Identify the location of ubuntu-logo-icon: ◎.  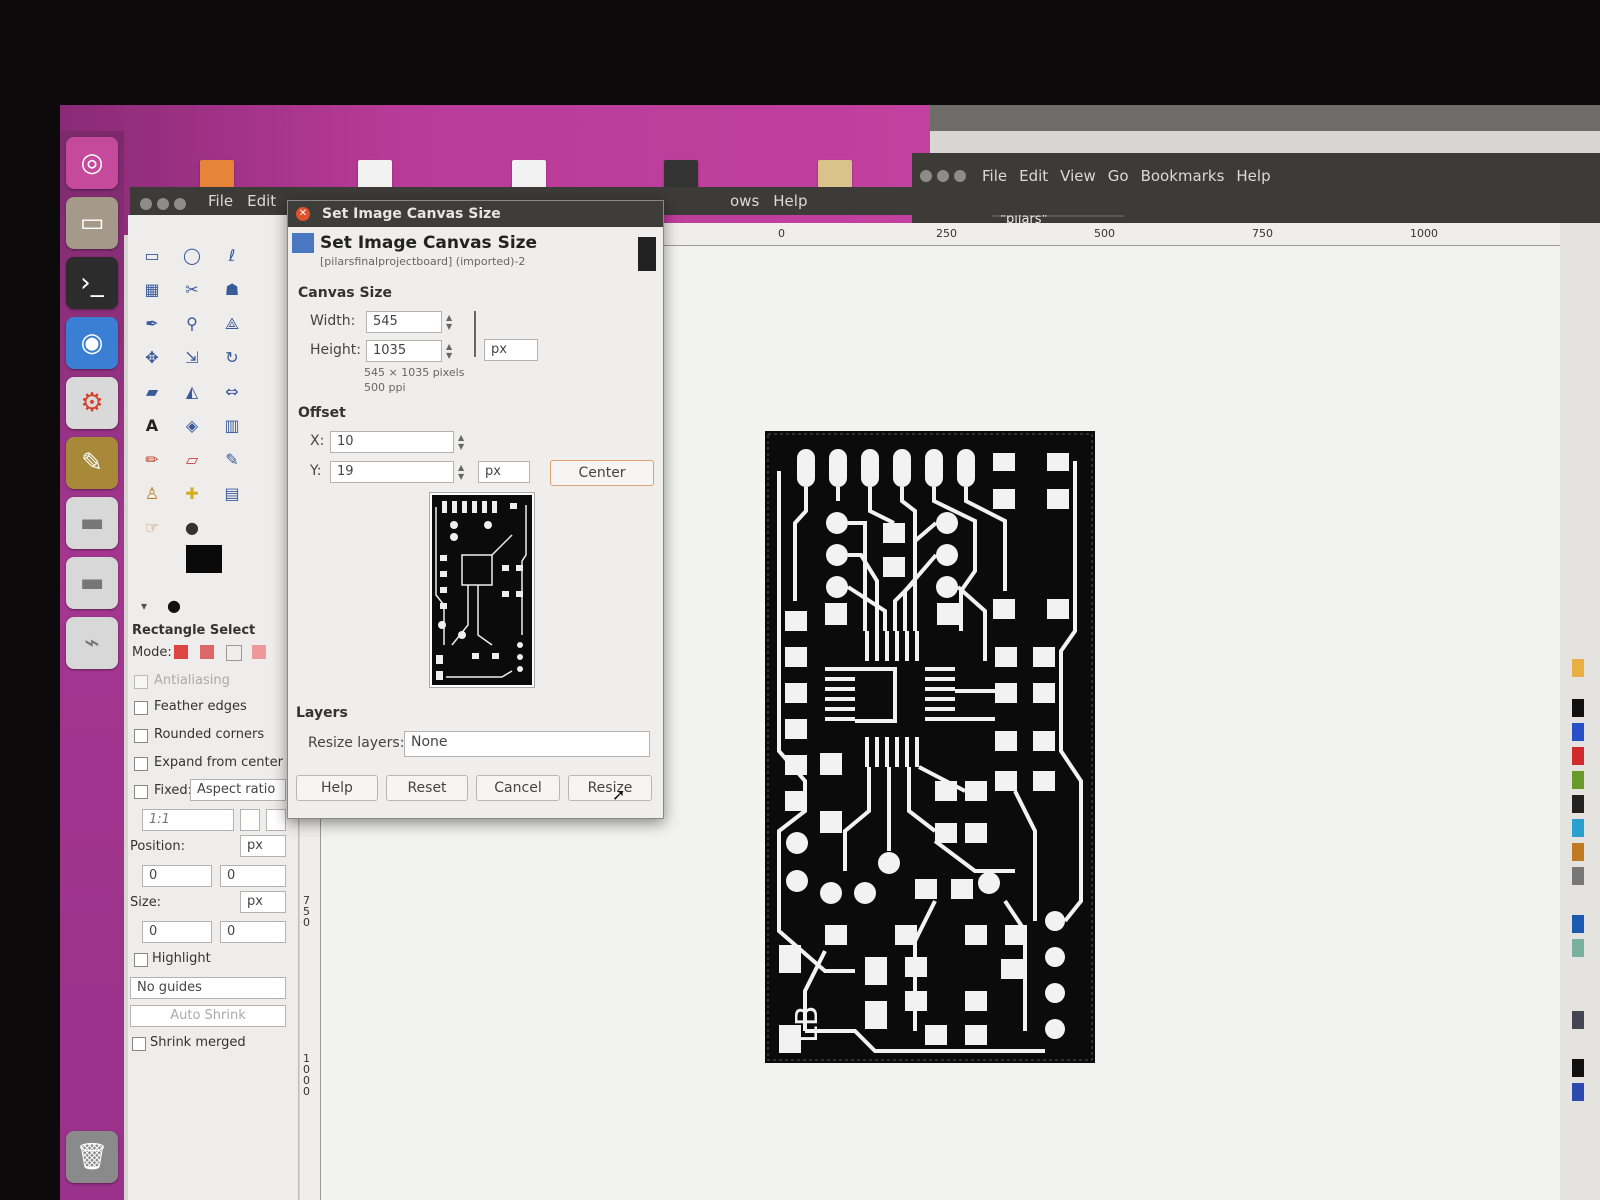
(92, 163).